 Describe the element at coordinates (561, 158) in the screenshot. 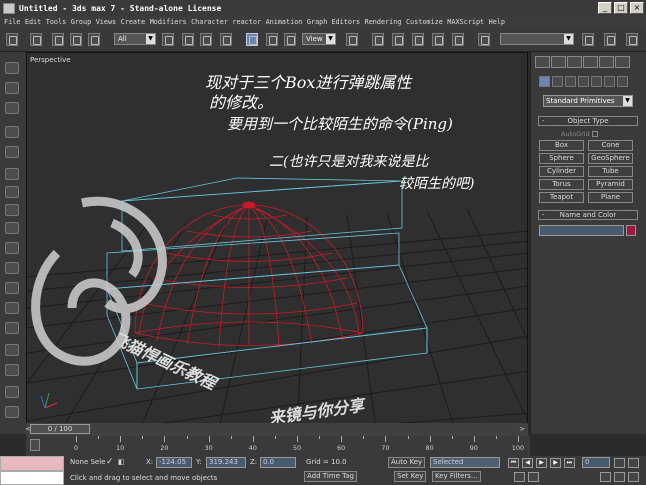

I see `sphere-button: Sphere` at that location.